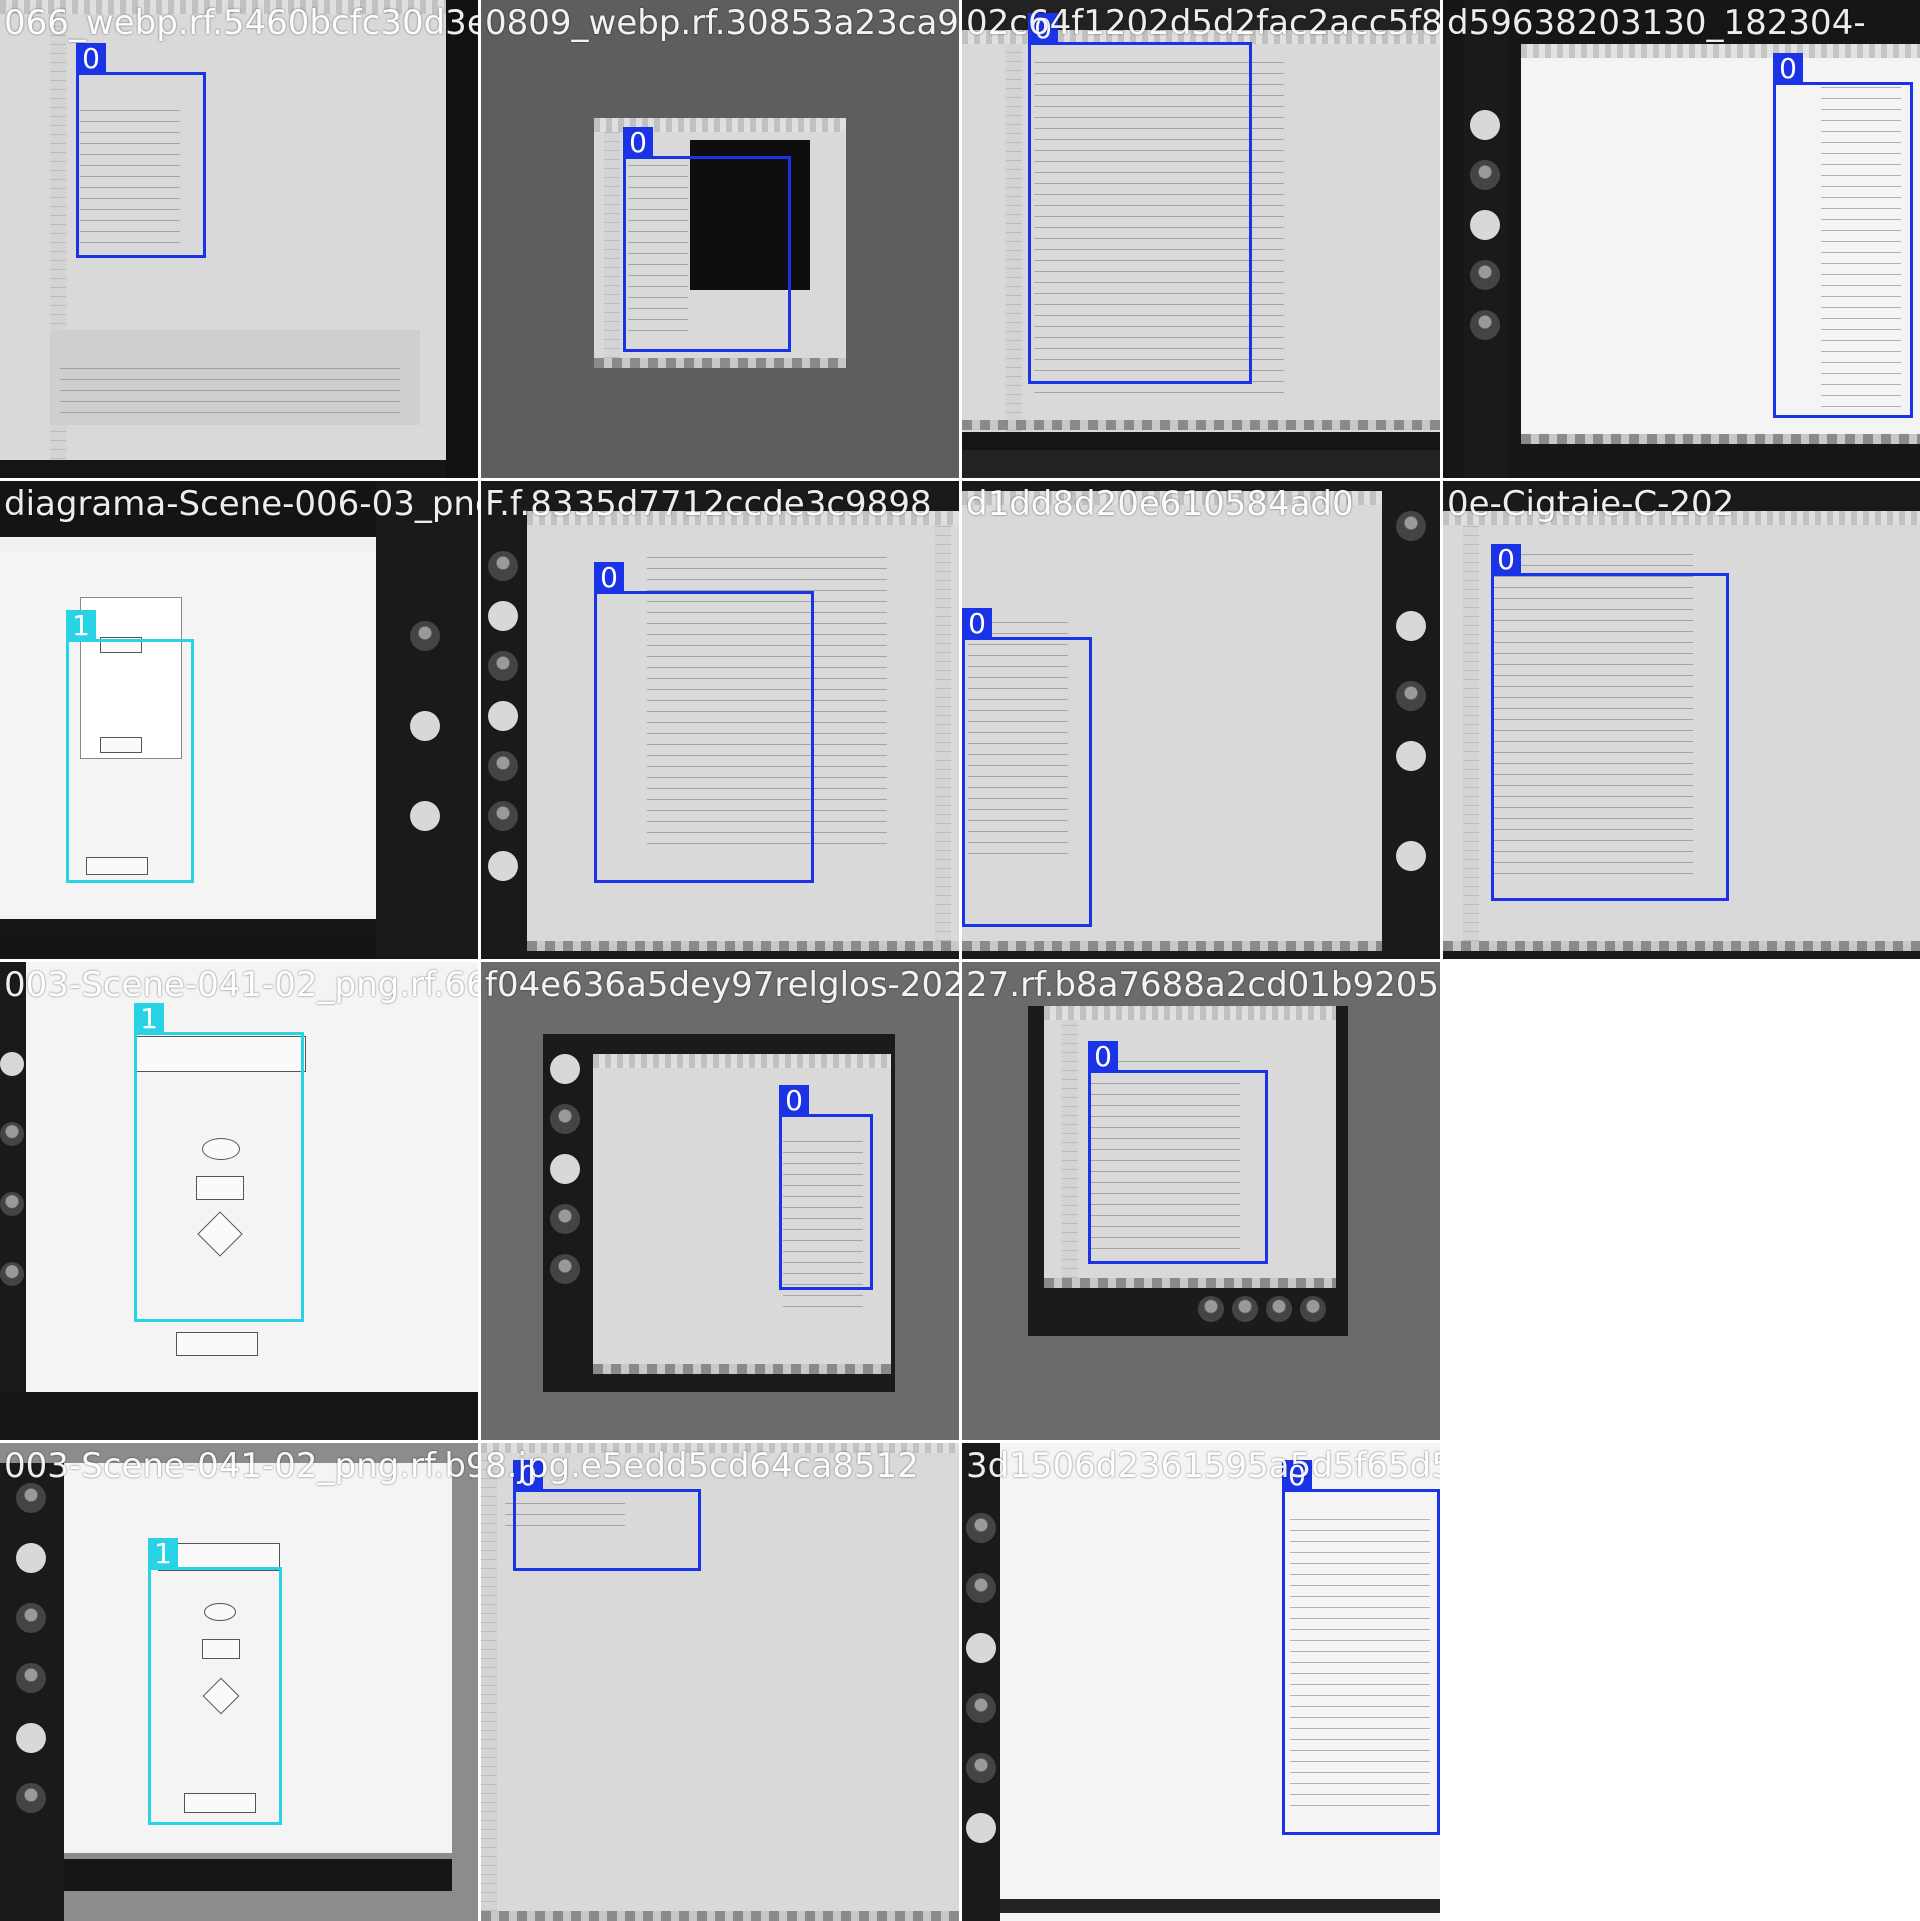  I want to click on image-filename: F.f.8335d7712ccde3c9898, so click(708, 504).